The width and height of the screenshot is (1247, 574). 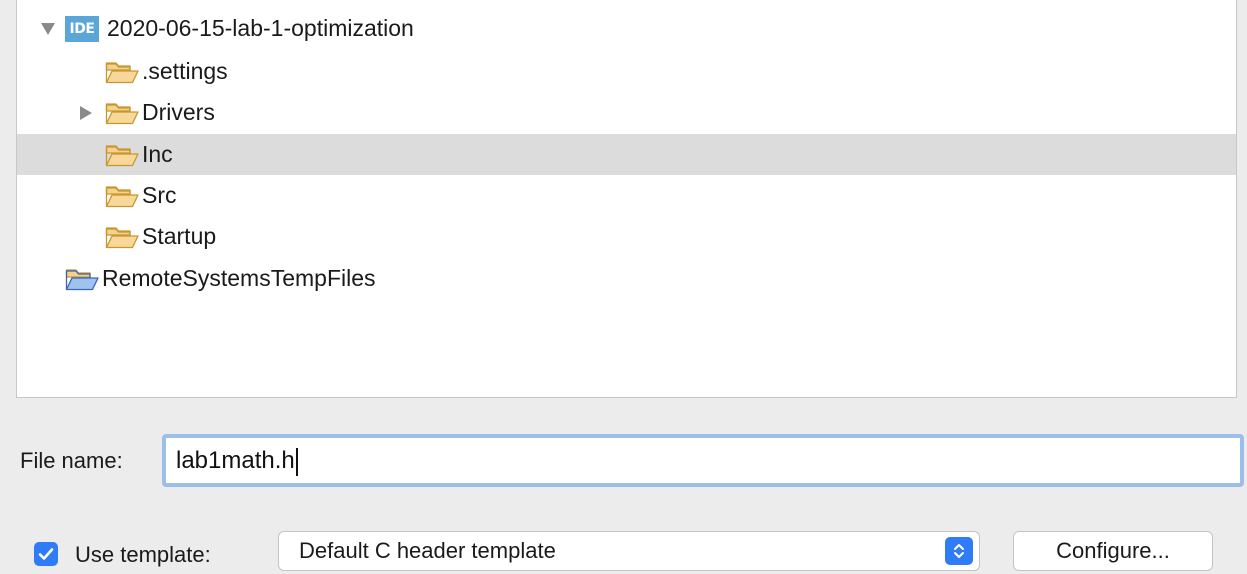 What do you see at coordinates (629, 551) in the screenshot?
I see `template-select: Default C header template` at bounding box center [629, 551].